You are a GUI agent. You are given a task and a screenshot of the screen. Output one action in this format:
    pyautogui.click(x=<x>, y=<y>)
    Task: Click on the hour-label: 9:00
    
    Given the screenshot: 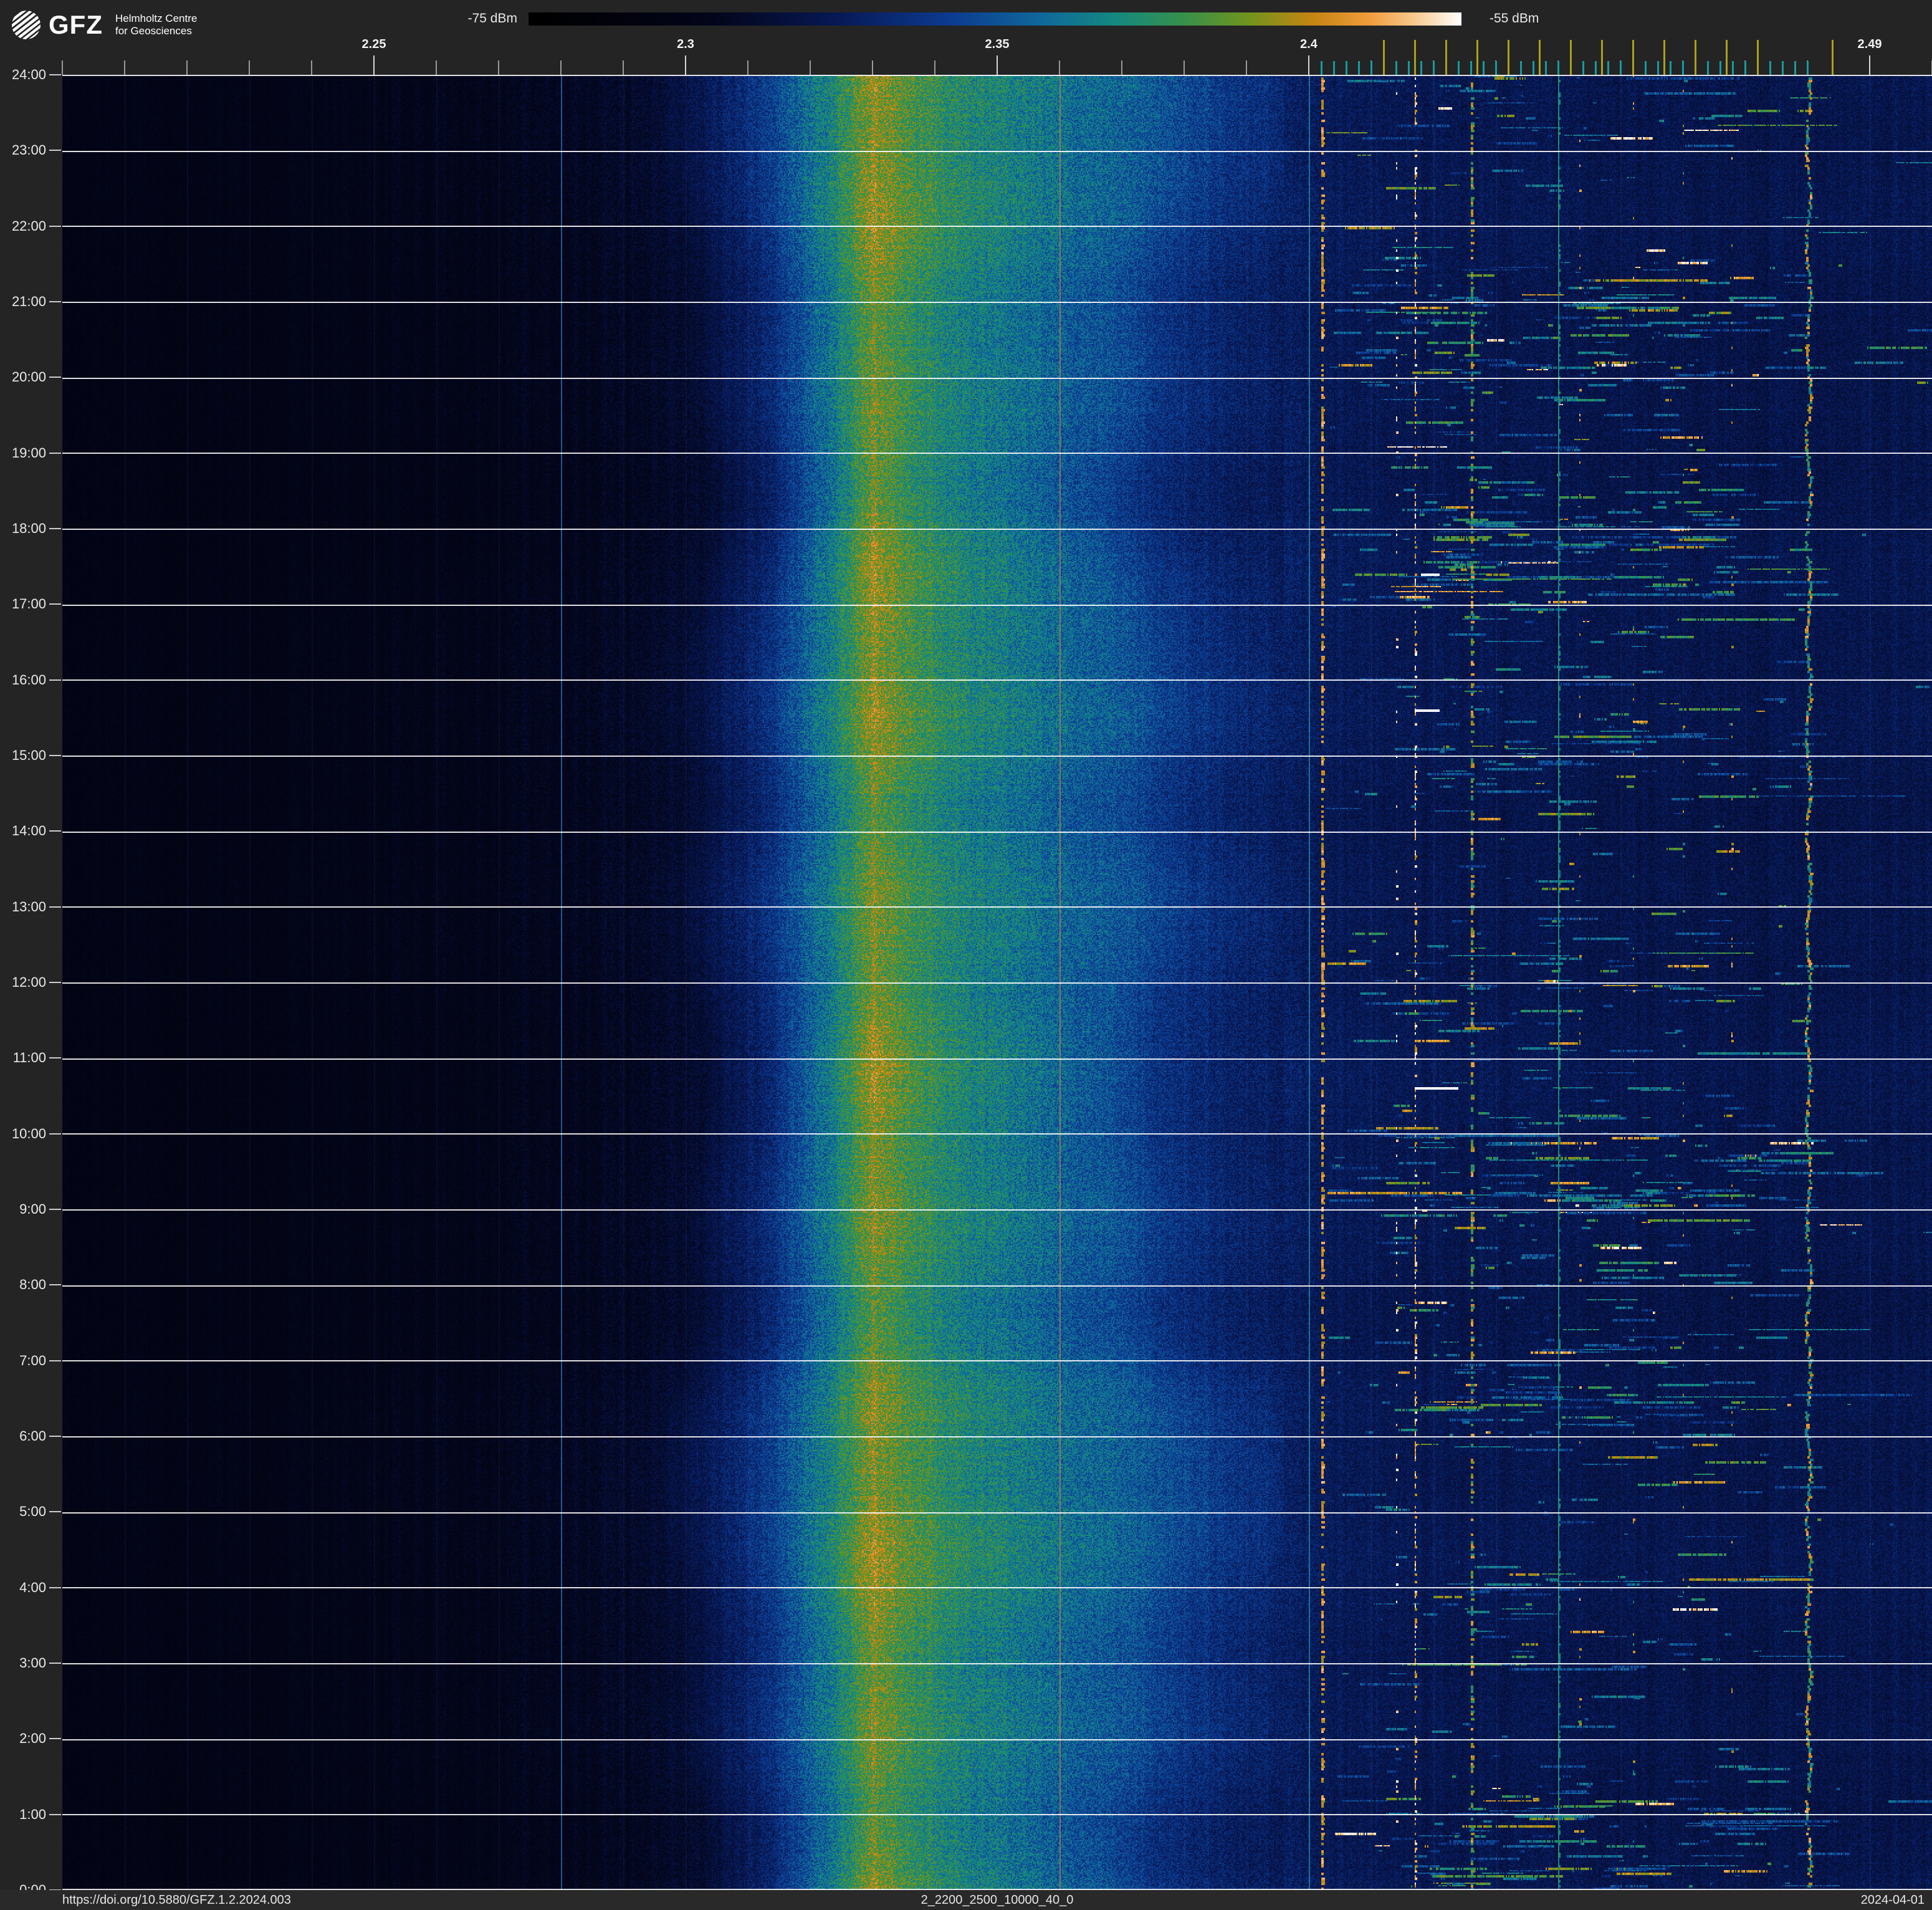 What is the action you would take?
    pyautogui.click(x=32, y=1209)
    